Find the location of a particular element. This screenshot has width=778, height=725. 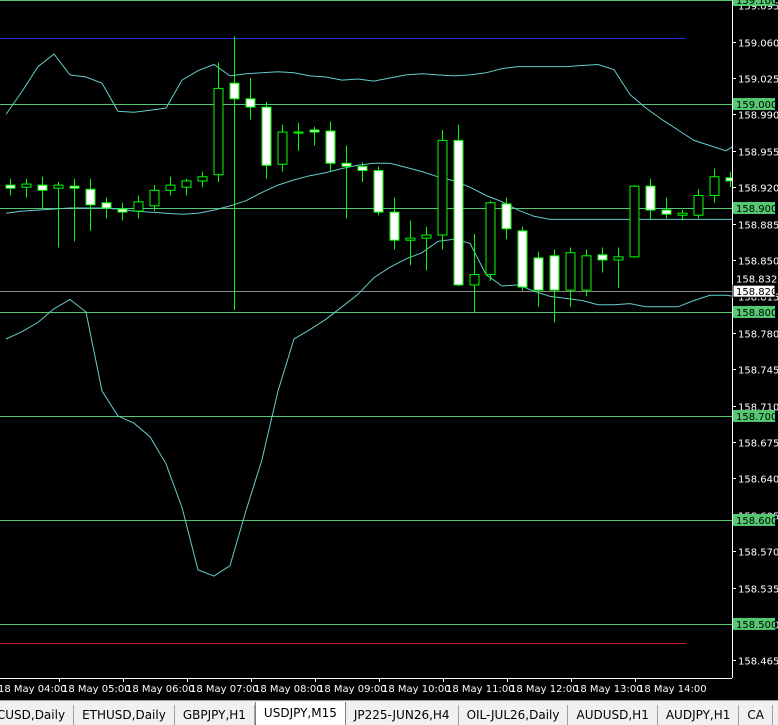

tab-oil-jul26-daily: OIL-JUL26,Daily is located at coordinates (514, 715).